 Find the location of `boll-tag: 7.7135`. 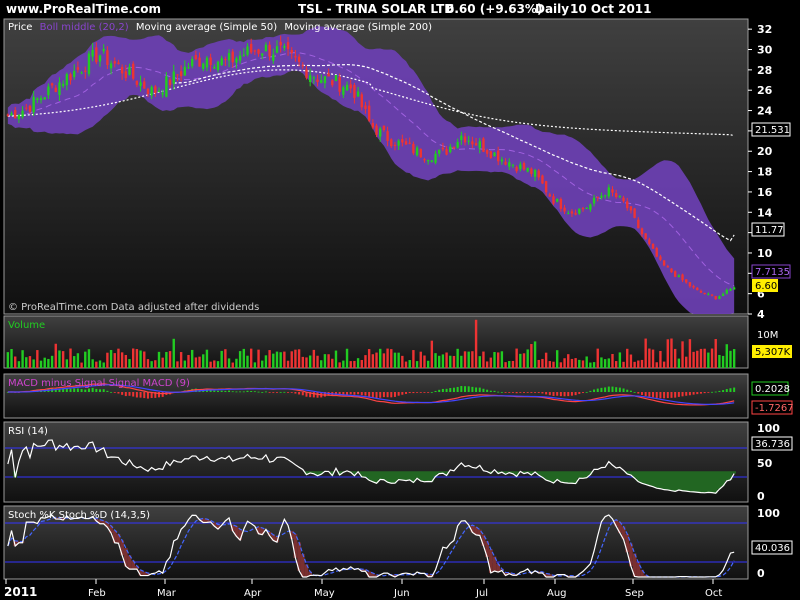

boll-tag: 7.7135 is located at coordinates (772, 272).